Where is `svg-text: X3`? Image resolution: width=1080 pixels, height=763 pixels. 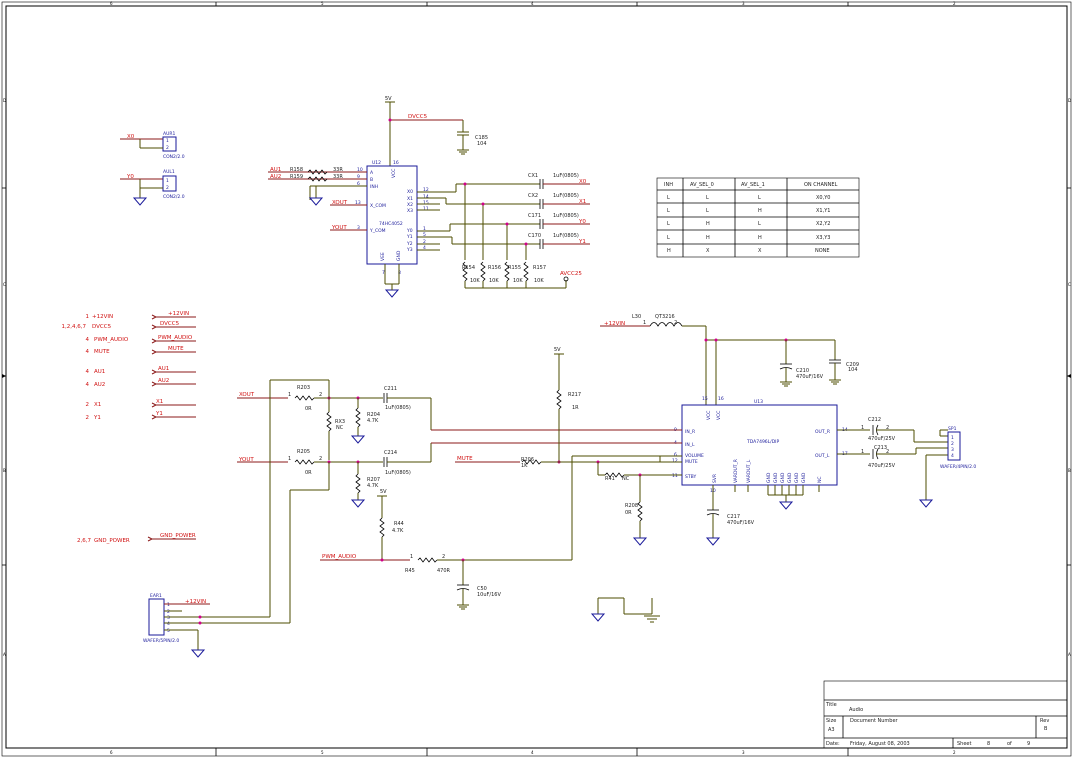 svg-text: X3 is located at coordinates (410, 211).